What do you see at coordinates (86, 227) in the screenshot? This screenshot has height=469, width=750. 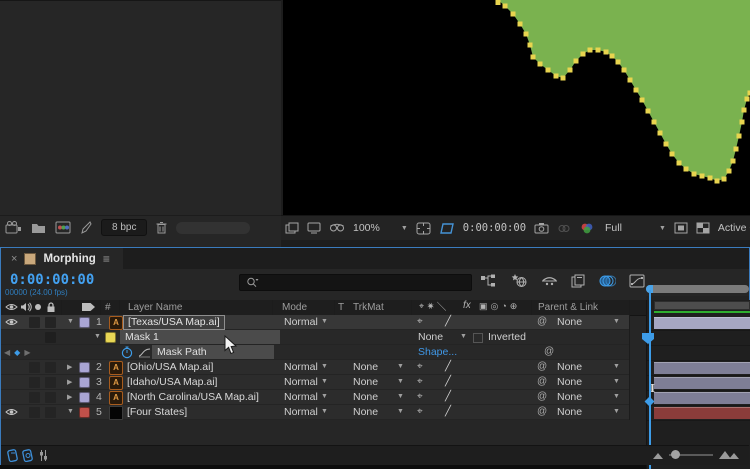 I see `brush-icon` at bounding box center [86, 227].